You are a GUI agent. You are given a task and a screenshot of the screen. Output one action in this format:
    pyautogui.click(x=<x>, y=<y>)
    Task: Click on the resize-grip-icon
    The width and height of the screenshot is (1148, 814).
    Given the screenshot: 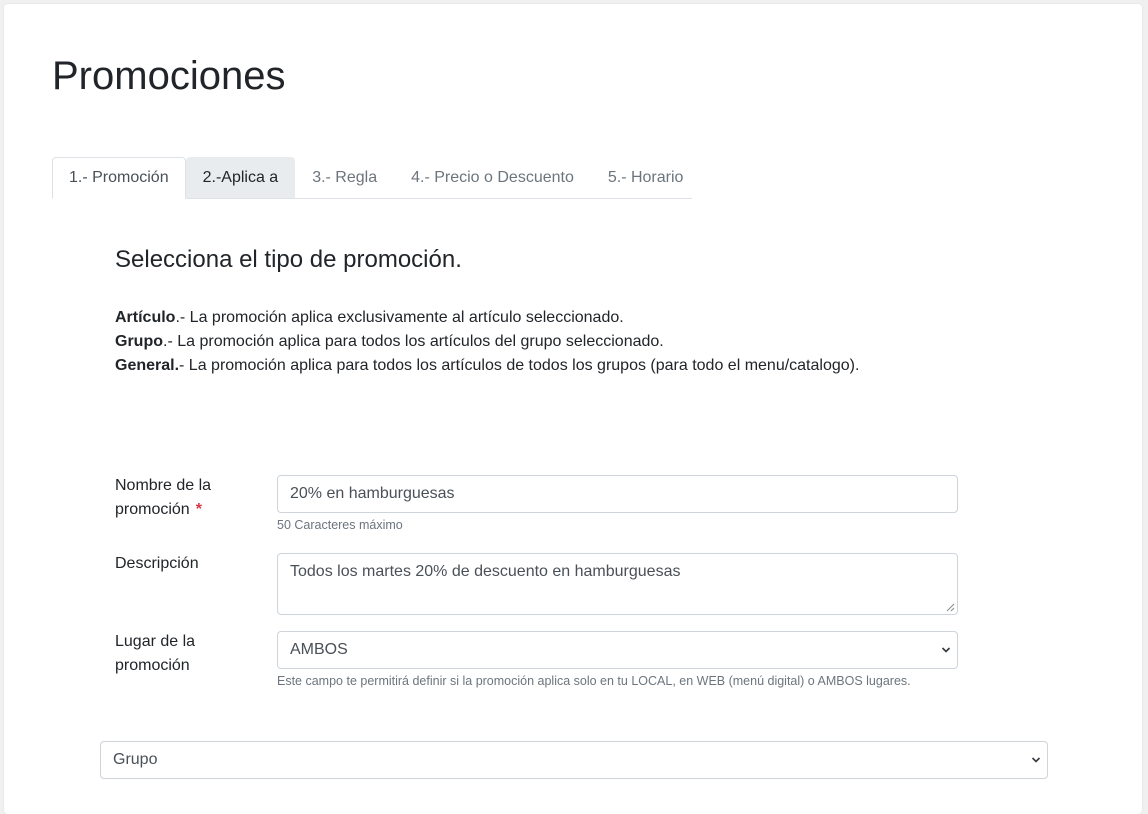 What is the action you would take?
    pyautogui.click(x=950, y=607)
    